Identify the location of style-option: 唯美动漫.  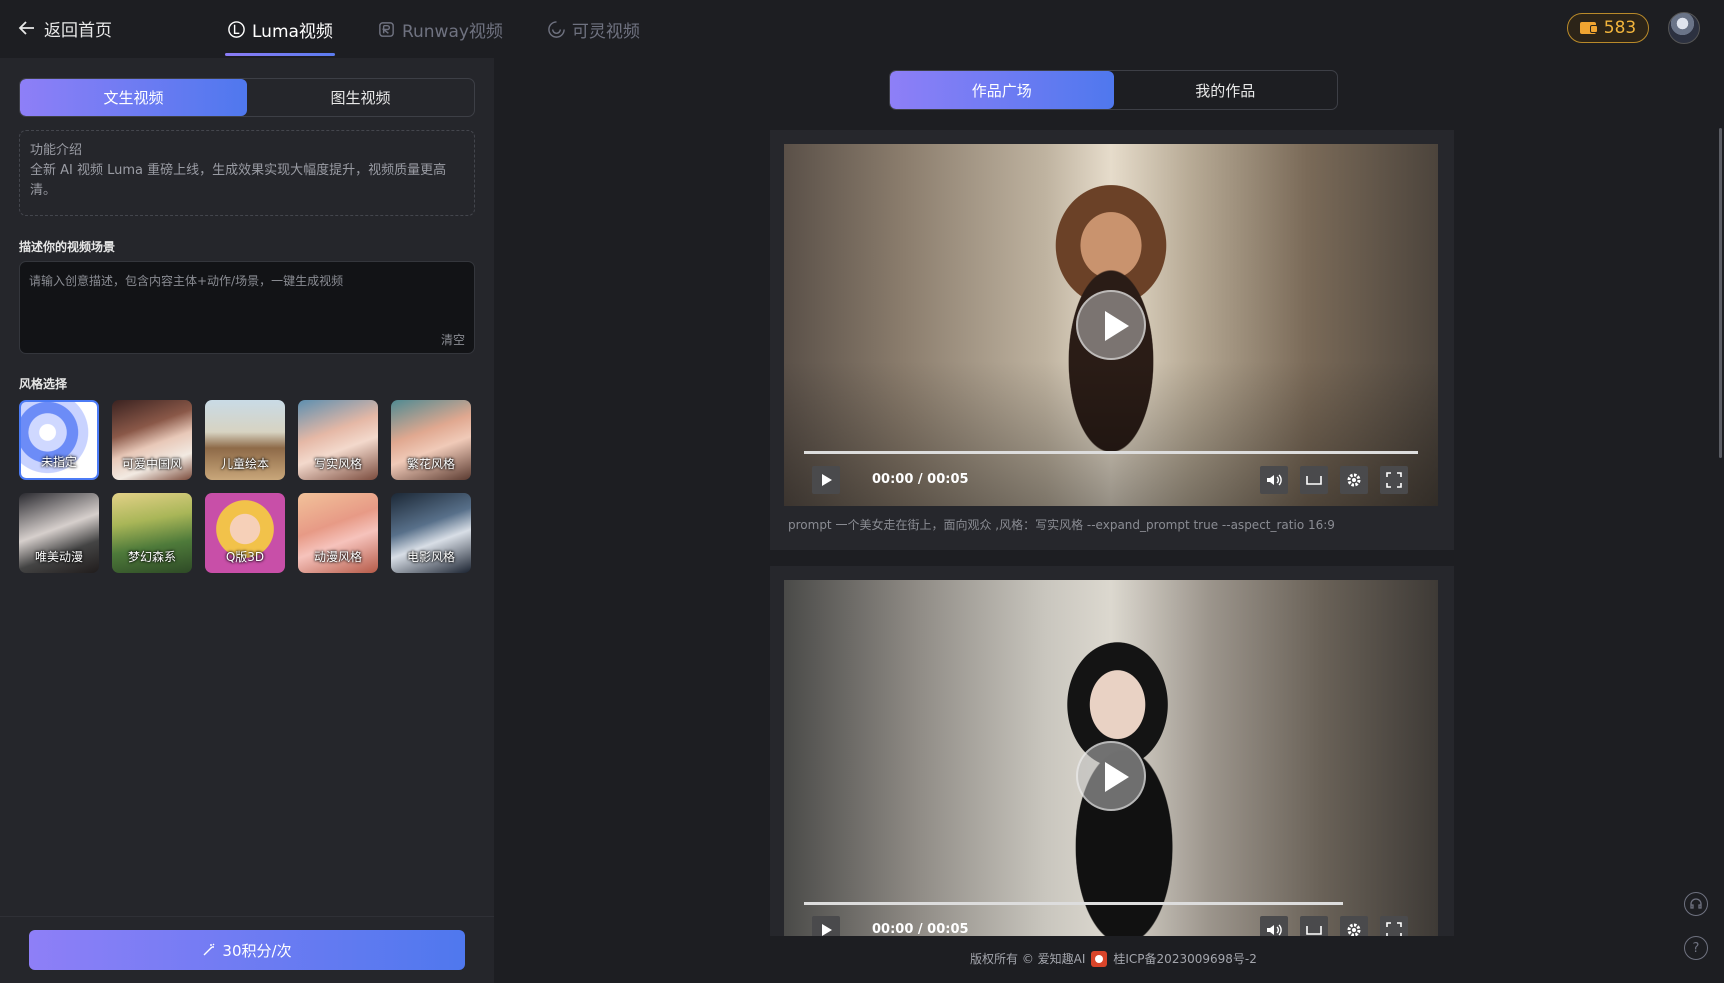
(59, 533).